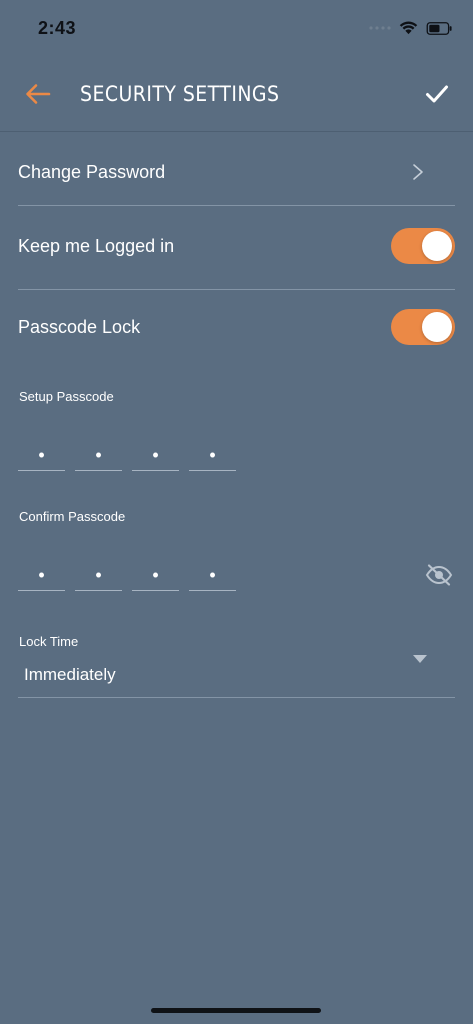 The image size is (473, 1024). What do you see at coordinates (57, 28) in the screenshot?
I see `status-time: 2:43` at bounding box center [57, 28].